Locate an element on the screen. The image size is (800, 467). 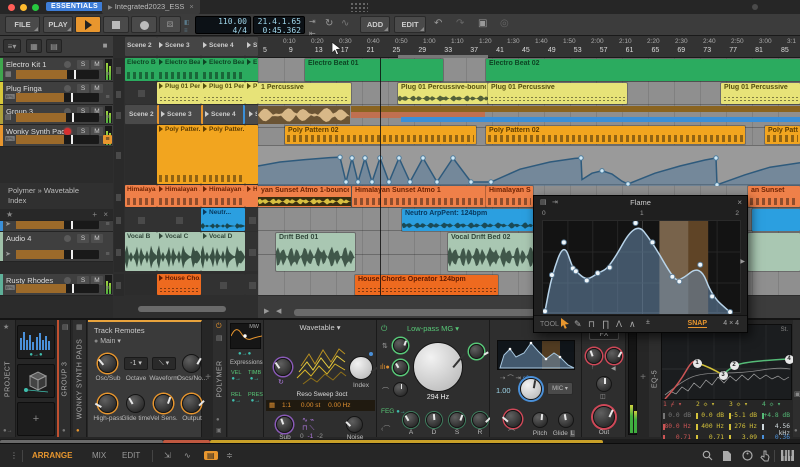
vel-sens--knob is located at coordinates (163, 403).